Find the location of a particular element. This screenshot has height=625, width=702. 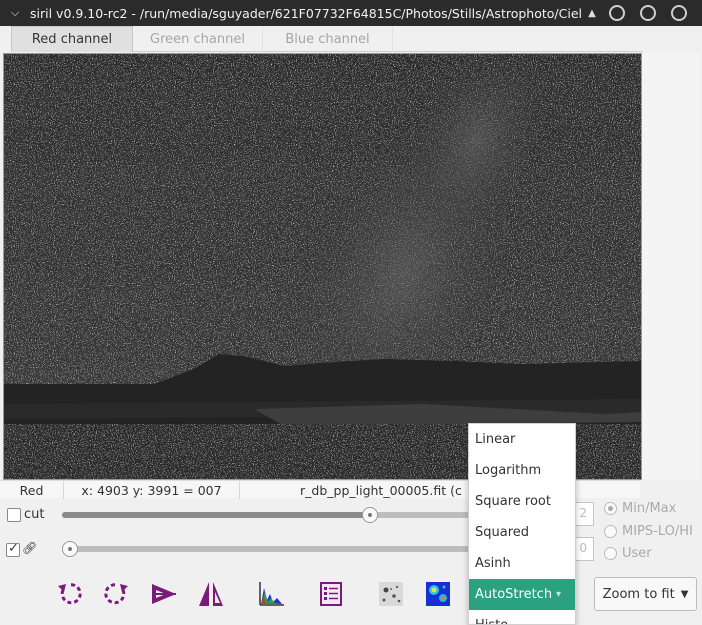

menu-item-label: AutoStretch is located at coordinates (514, 594).